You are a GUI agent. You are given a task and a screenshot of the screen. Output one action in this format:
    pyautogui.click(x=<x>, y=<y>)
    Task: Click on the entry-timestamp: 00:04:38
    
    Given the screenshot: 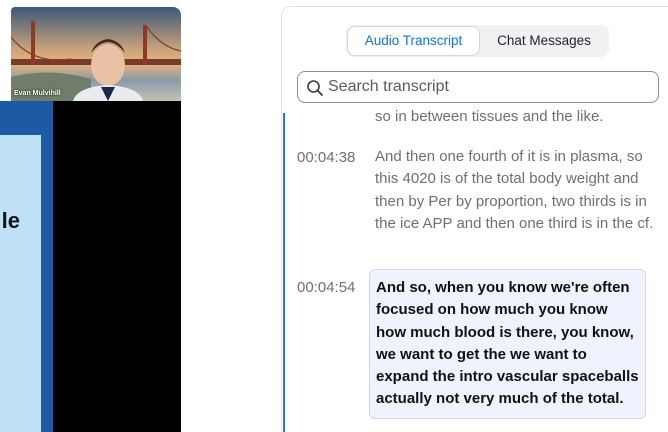 What is the action you would take?
    pyautogui.click(x=326, y=157)
    